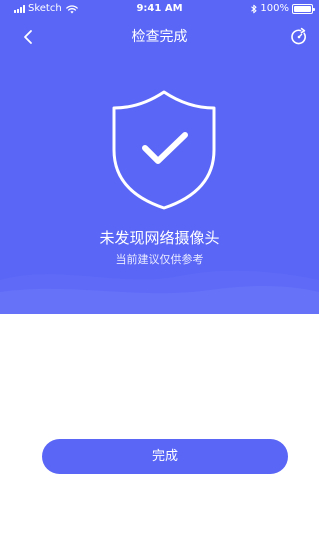 This screenshot has height=550, width=330. Describe the element at coordinates (274, 8) in the screenshot. I see `battery-percent: 100%` at that location.